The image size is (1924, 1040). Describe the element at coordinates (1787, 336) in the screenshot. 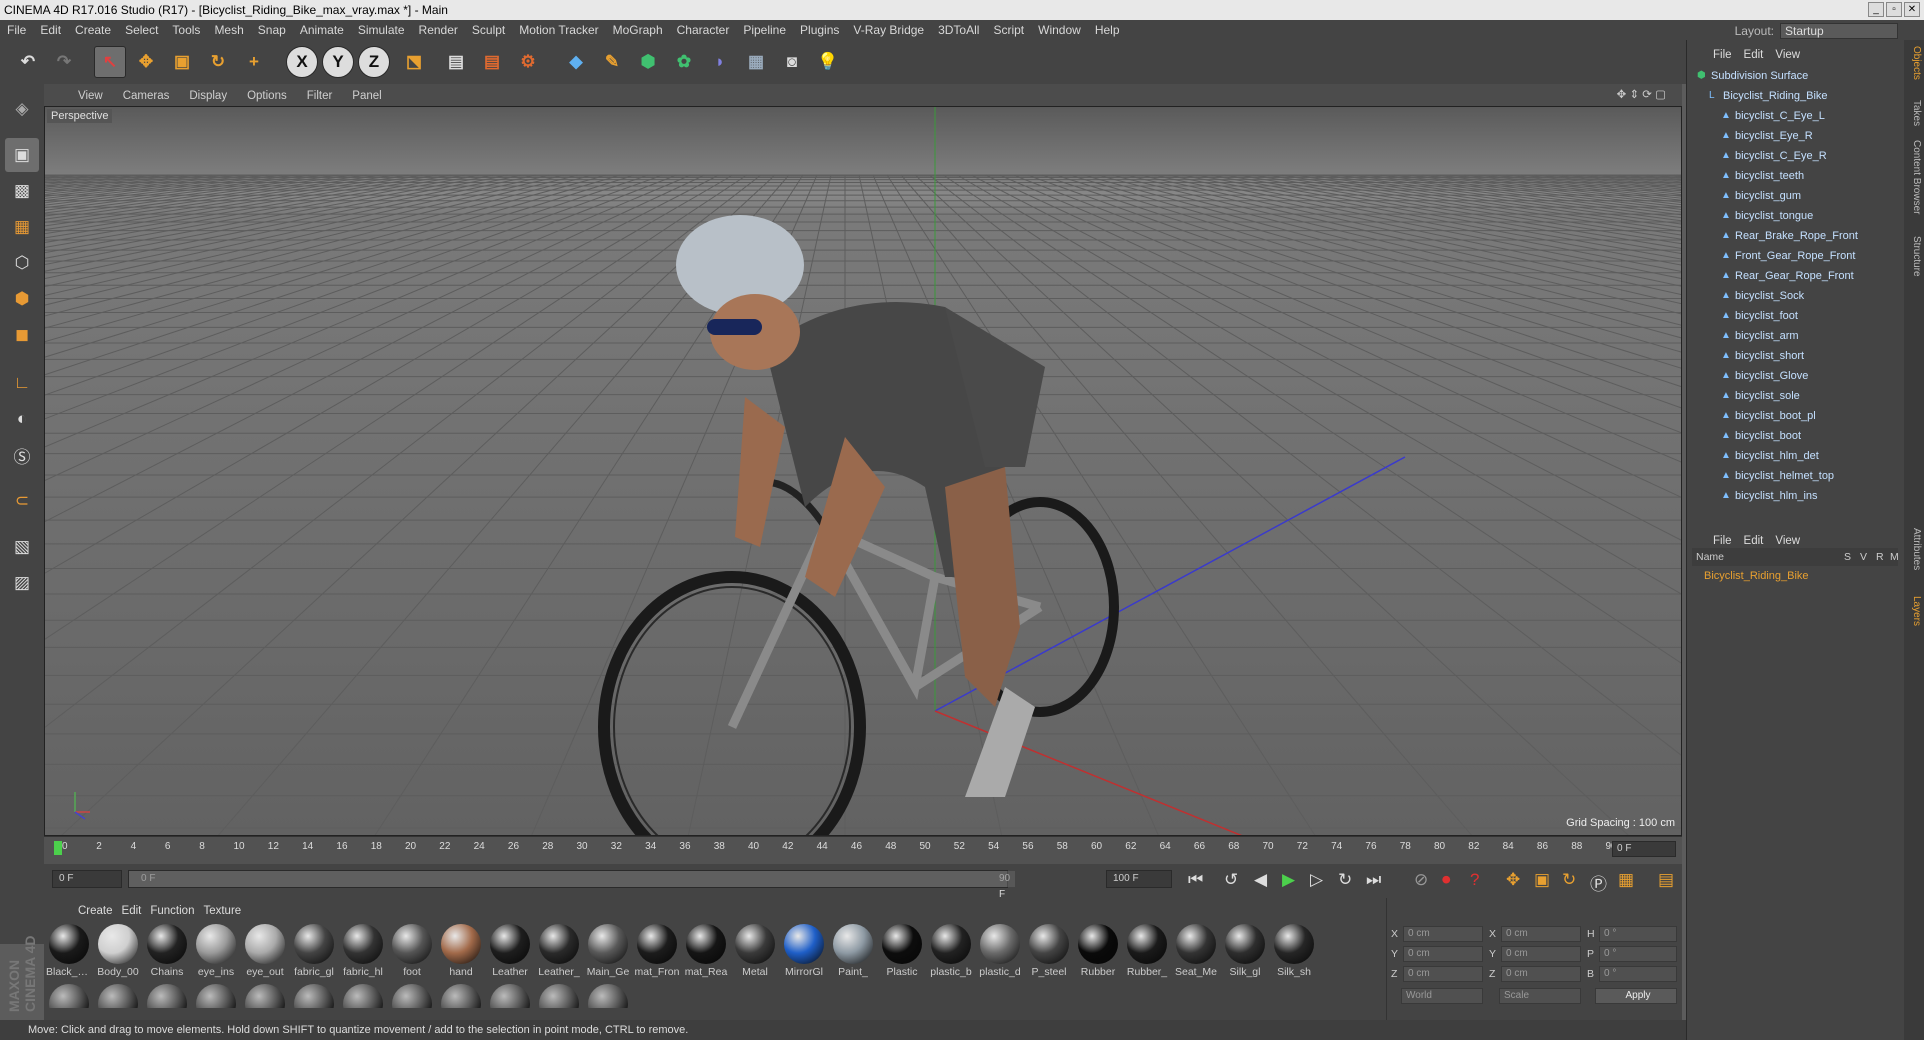

I see `object-tree-item: ▲ bicyclist_arm` at that location.